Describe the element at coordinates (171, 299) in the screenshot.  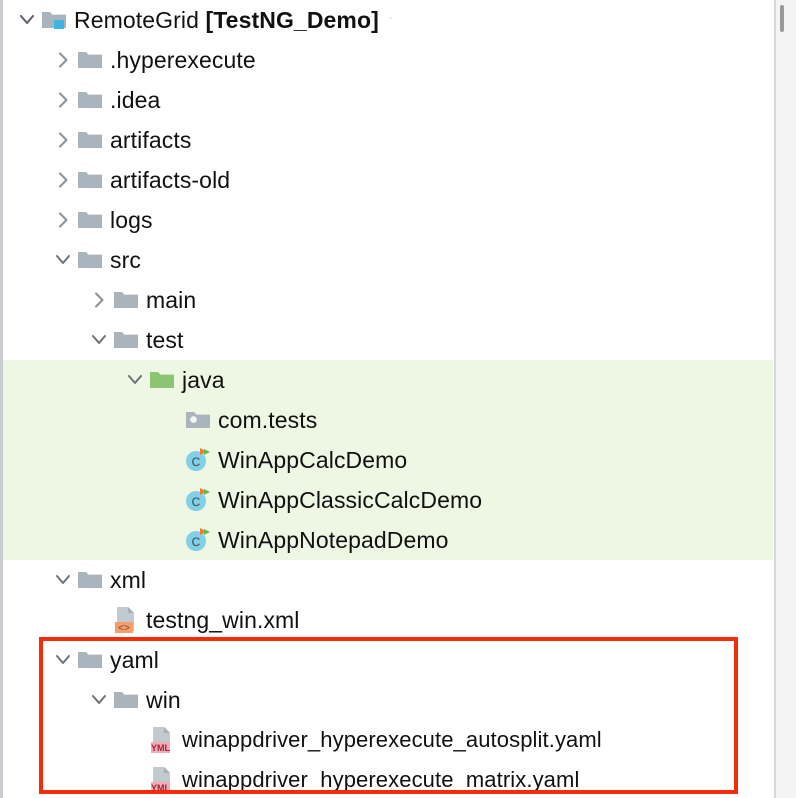
I see `tree-row-label: main` at that location.